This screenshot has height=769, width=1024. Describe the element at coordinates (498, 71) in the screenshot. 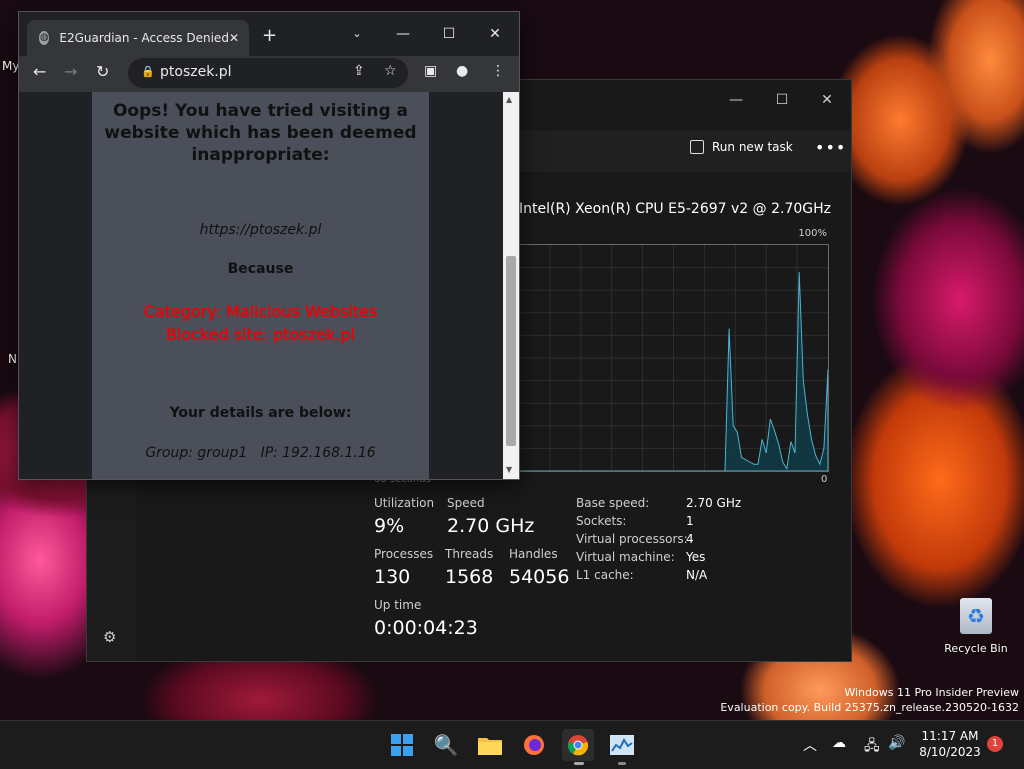

I see `menu-kebab-icon: ⋮` at that location.